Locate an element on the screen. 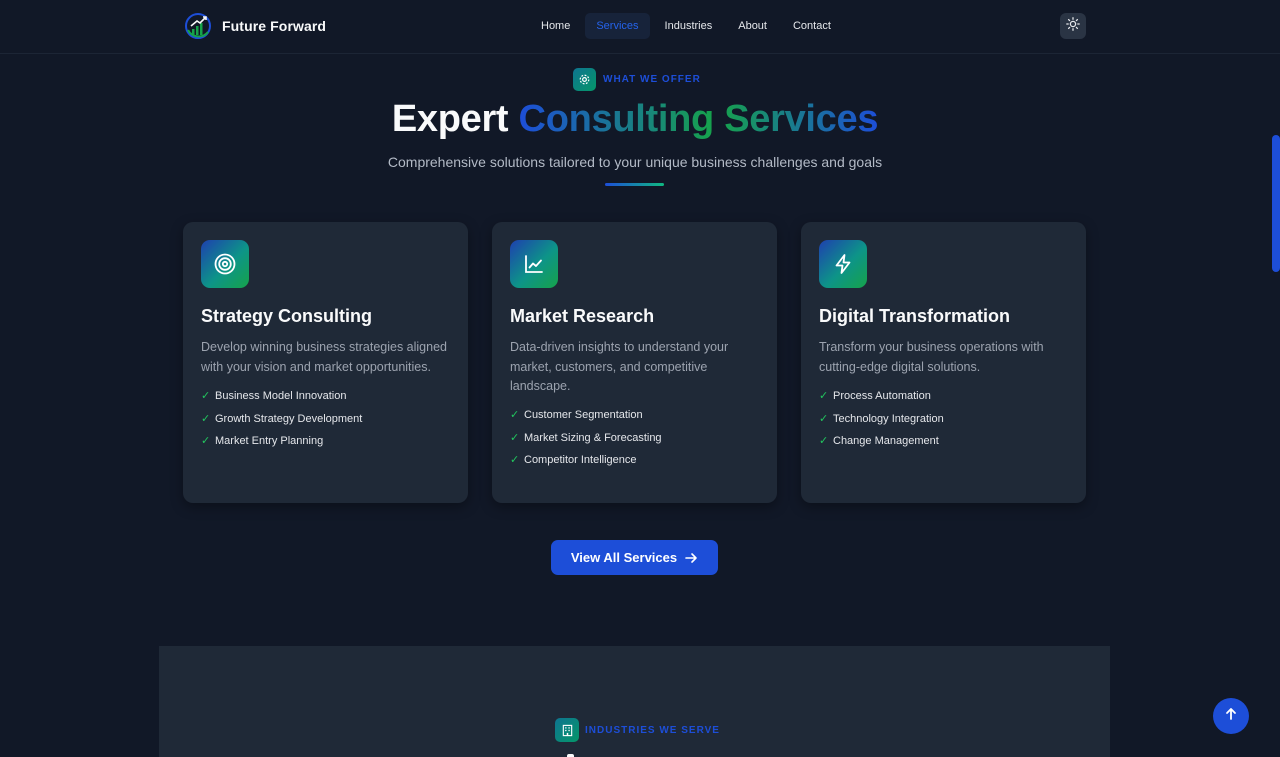  growth-chart-logo-icon is located at coordinates (198, 26).